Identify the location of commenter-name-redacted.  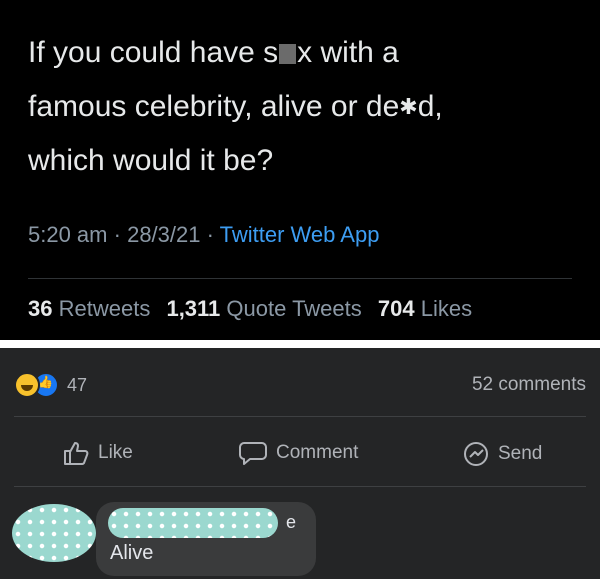
(193, 523).